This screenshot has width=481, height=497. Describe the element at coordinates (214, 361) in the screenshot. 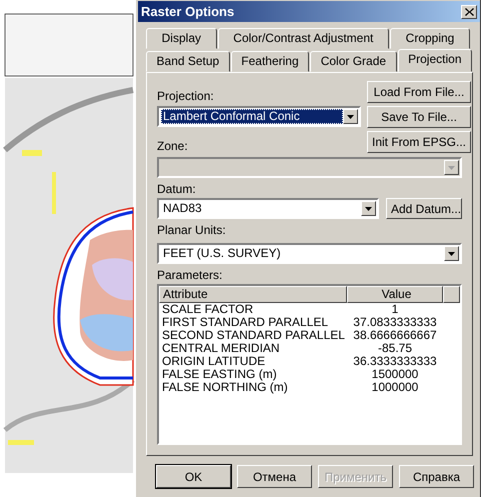

I see `table-cell-text: ORIGIN LATITUDE` at that location.